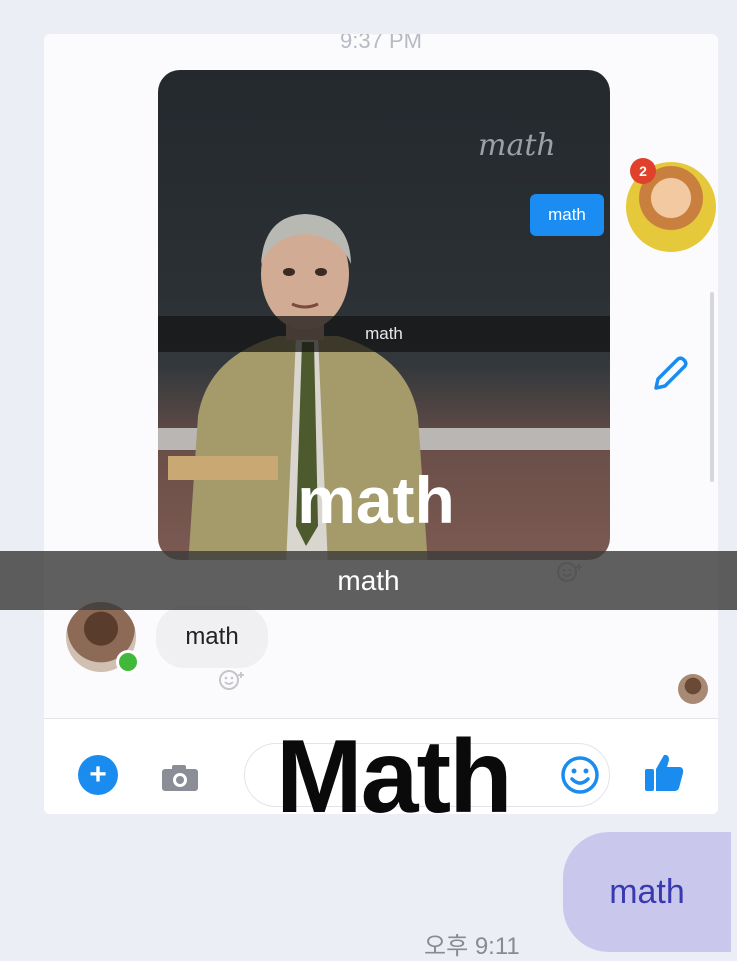 This screenshot has width=737, height=961. What do you see at coordinates (232, 680) in the screenshot?
I see `add-reaction-icon` at bounding box center [232, 680].